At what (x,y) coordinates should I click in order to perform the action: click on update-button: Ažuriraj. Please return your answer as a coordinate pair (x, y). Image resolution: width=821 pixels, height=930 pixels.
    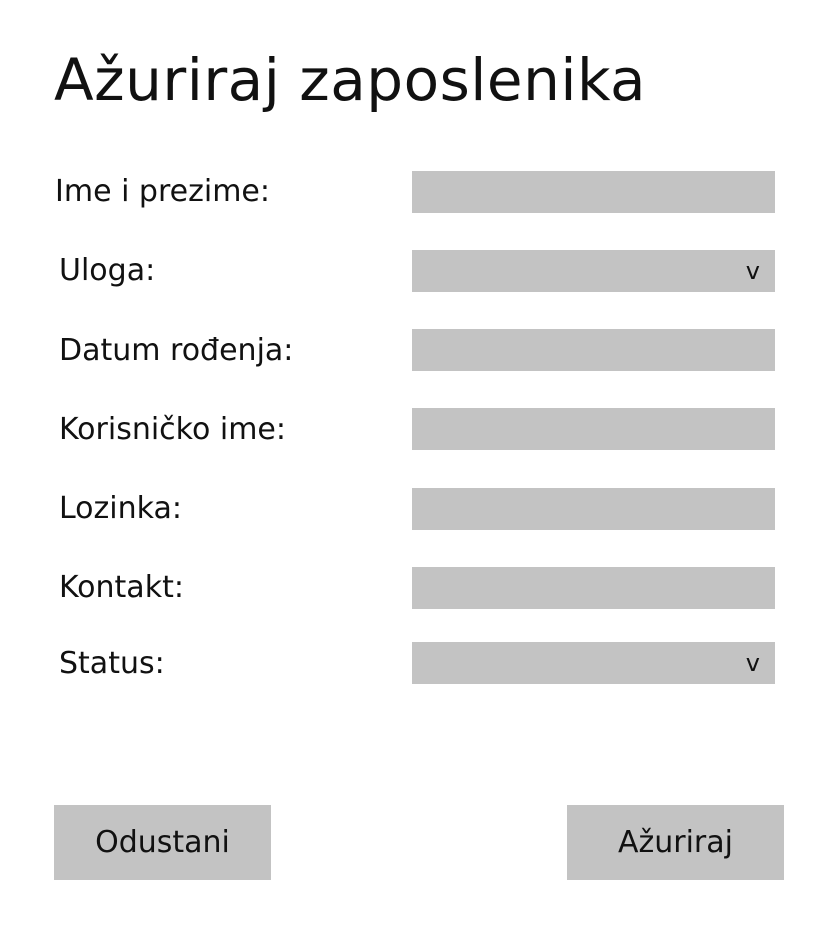
    Looking at the image, I should click on (675, 842).